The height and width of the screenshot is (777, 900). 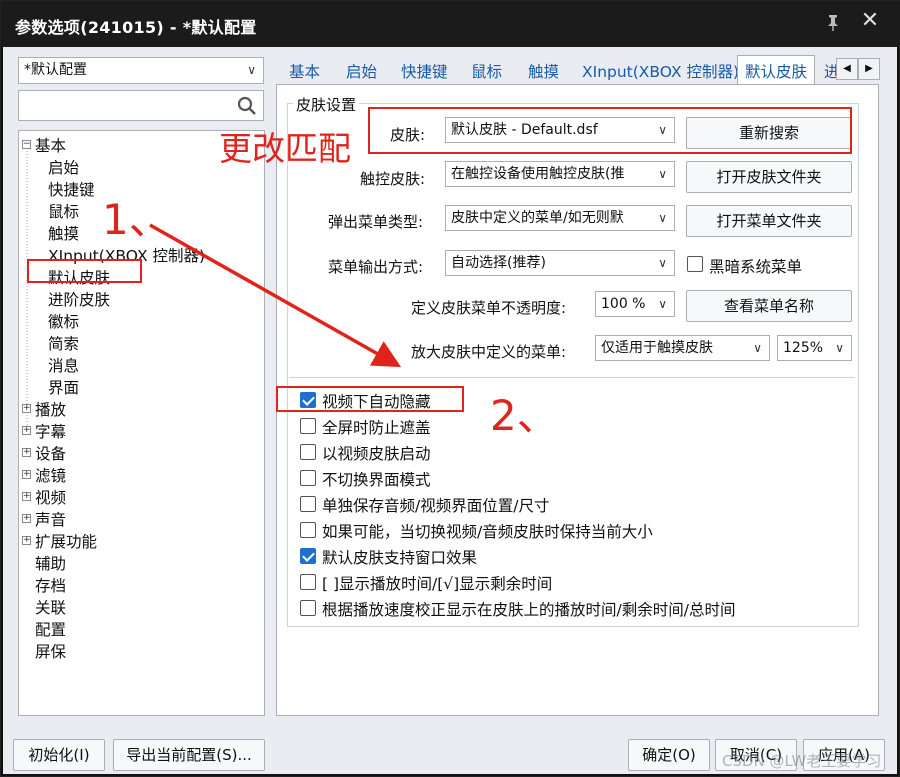 What do you see at coordinates (63, 233) in the screenshot?
I see `tree-item: 触摸` at bounding box center [63, 233].